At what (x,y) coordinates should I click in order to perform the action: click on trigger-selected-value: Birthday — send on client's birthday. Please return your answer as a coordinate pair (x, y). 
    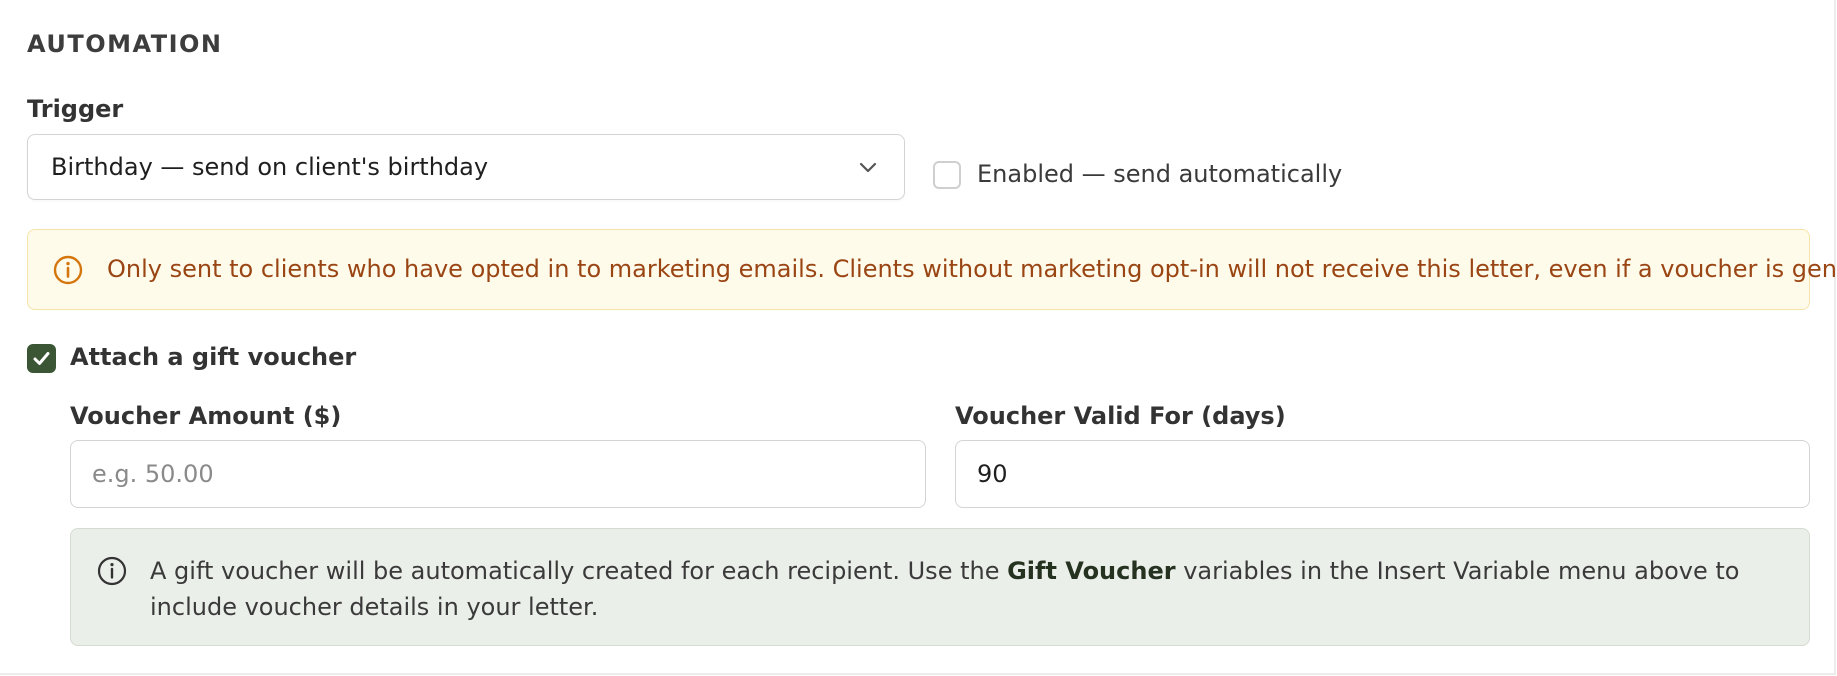
    Looking at the image, I should click on (270, 167).